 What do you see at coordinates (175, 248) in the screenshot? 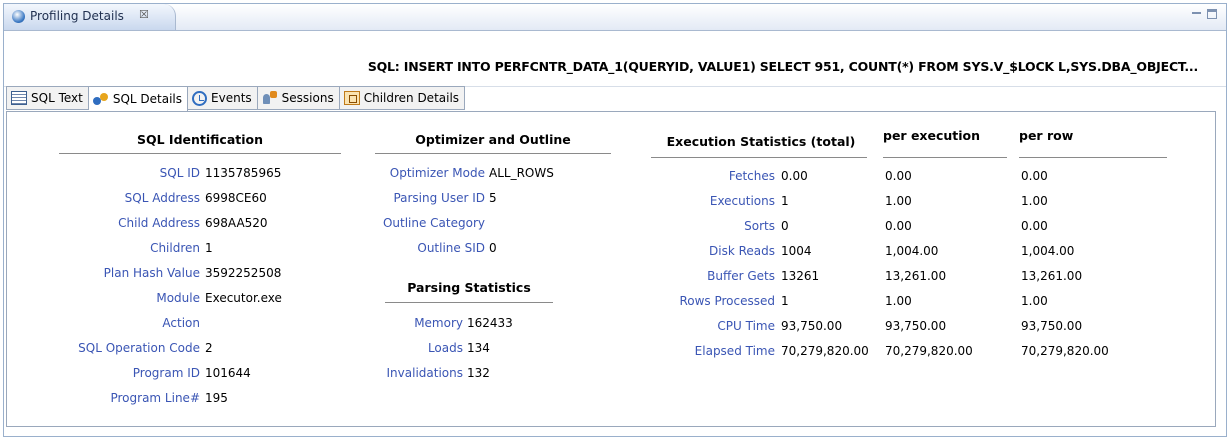
I see `children-label: Children` at bounding box center [175, 248].